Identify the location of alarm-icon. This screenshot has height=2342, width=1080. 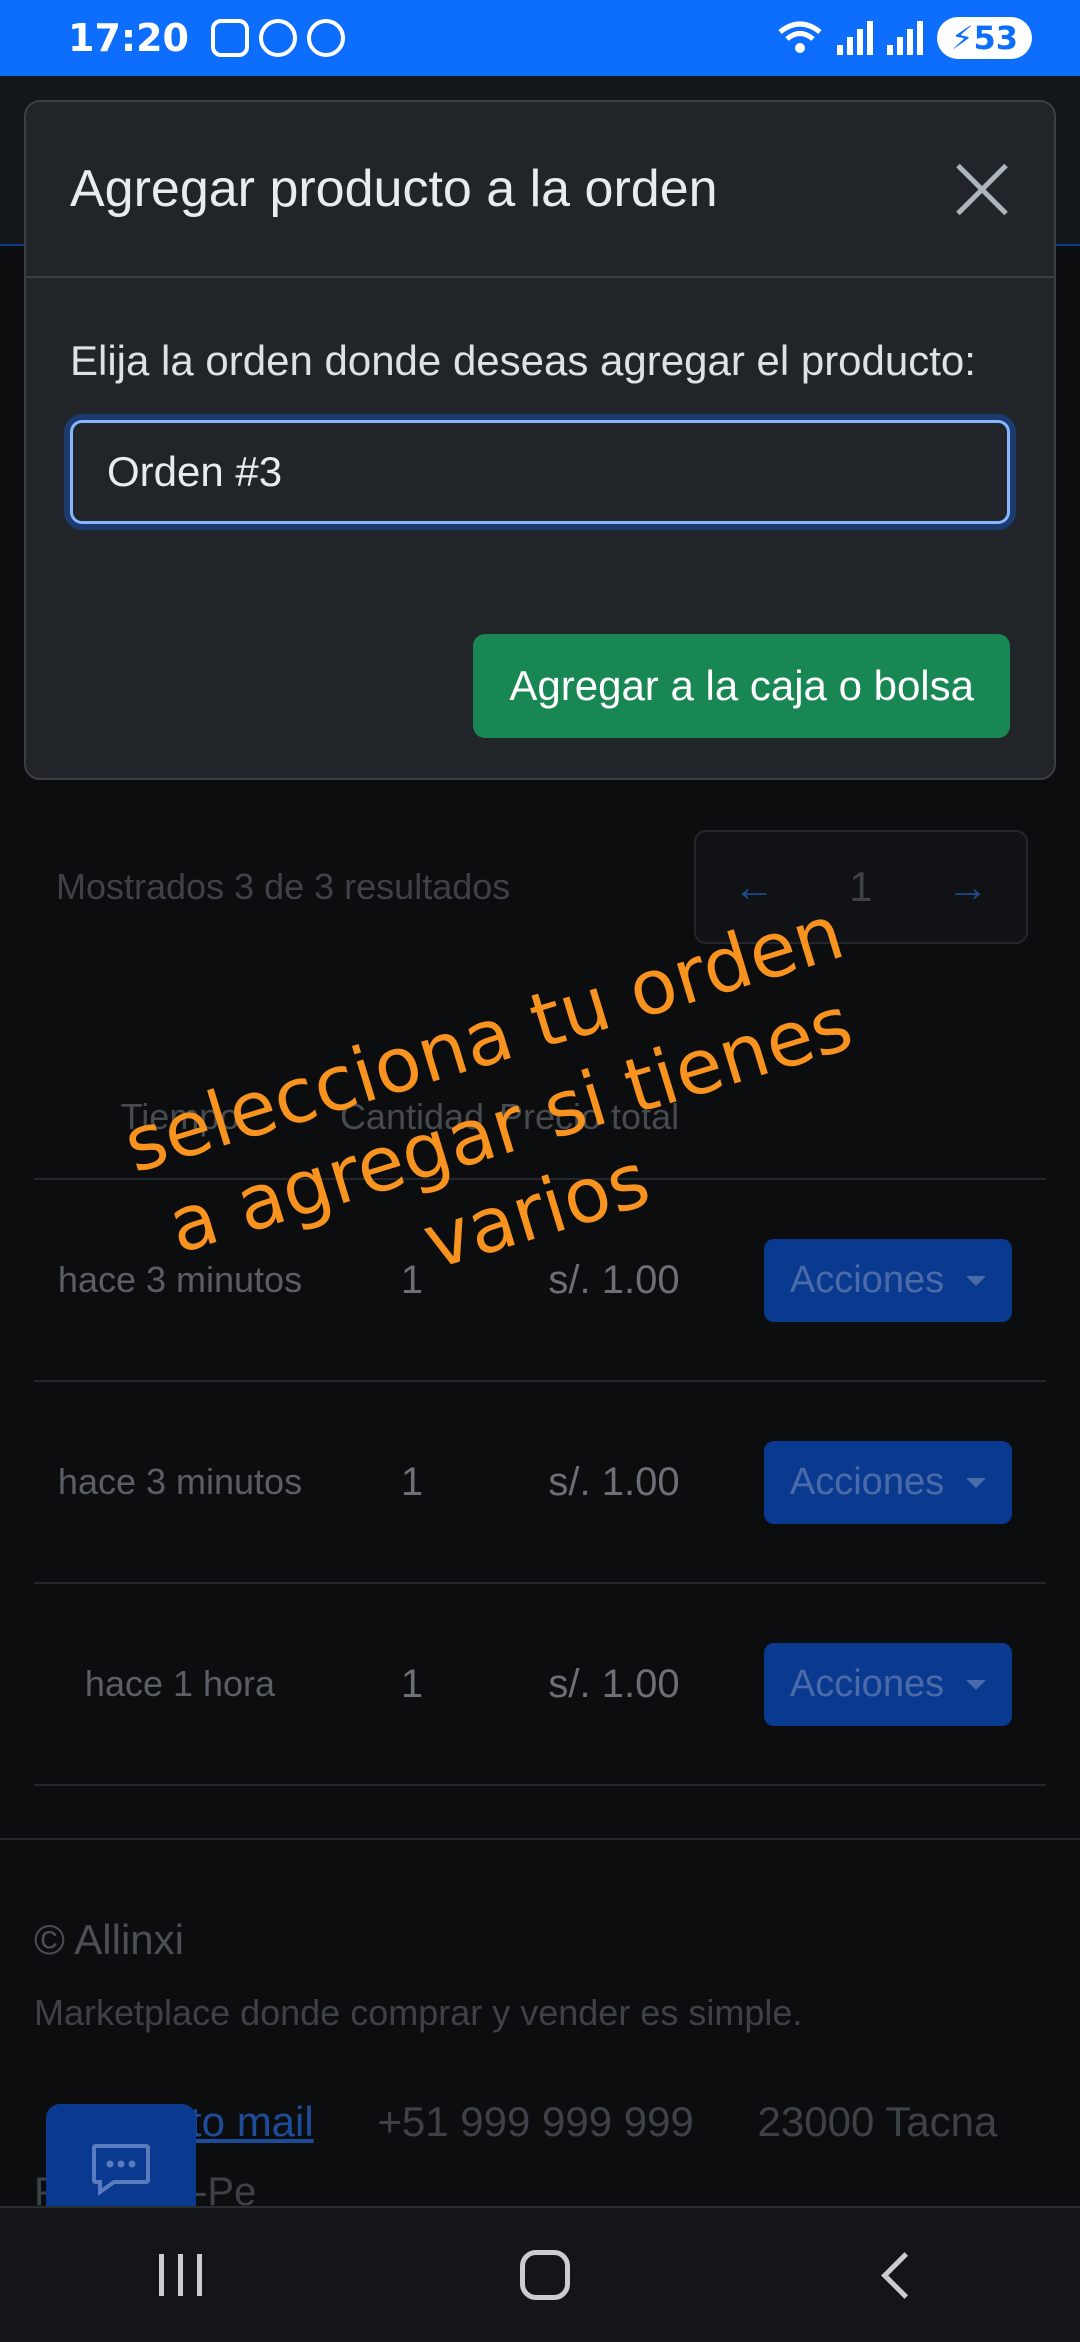
(277, 38).